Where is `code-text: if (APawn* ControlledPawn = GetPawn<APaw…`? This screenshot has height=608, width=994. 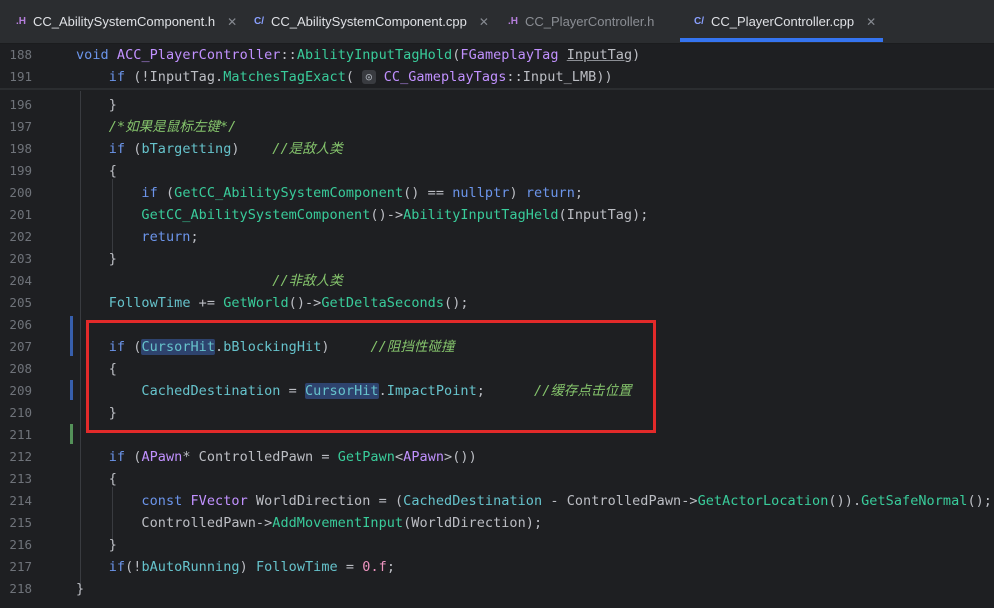 code-text: if (APawn* ControlledPawn = GetPawn<APaw… is located at coordinates (292, 457).